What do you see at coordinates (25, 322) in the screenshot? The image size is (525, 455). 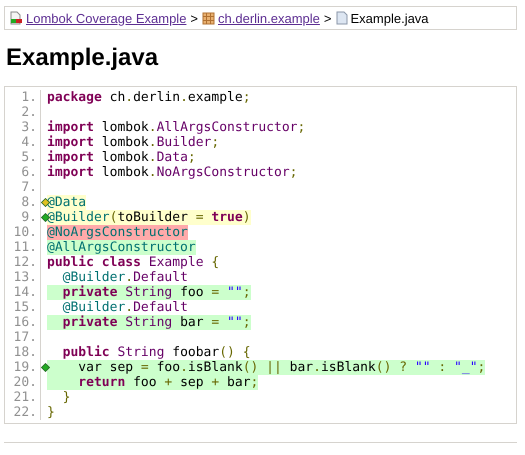 I see `line-number: 16.` at bounding box center [25, 322].